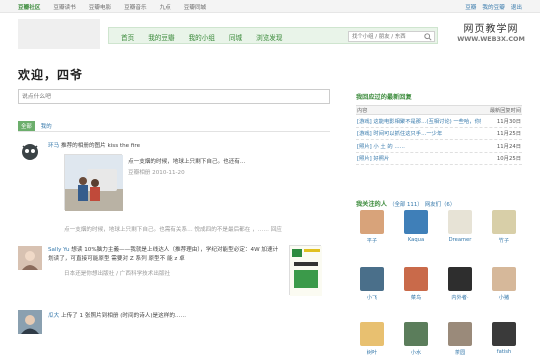 The image size is (540, 360). What do you see at coordinates (428, 37) in the screenshot?
I see `search-icon` at bounding box center [428, 37].